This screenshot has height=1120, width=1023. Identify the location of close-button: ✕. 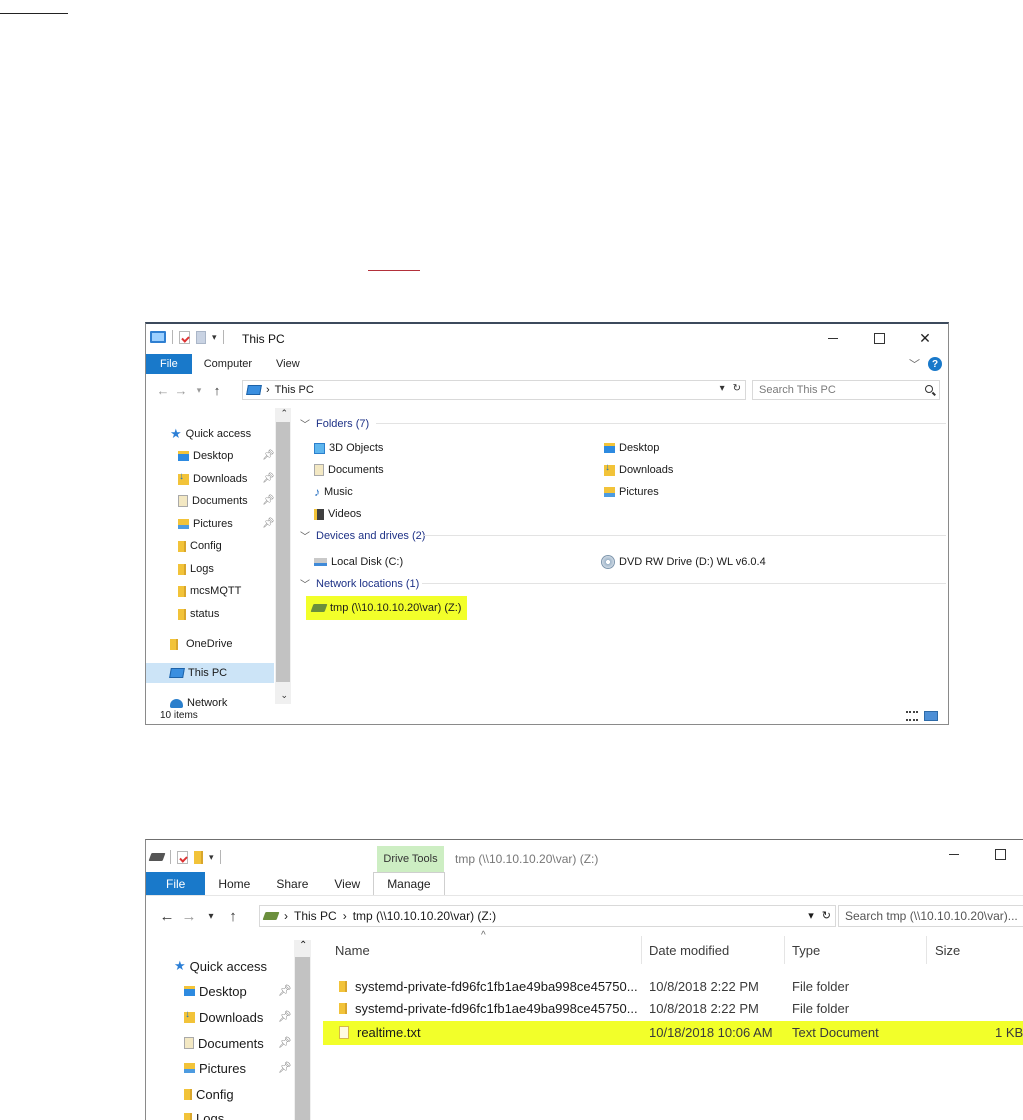
(925, 338).